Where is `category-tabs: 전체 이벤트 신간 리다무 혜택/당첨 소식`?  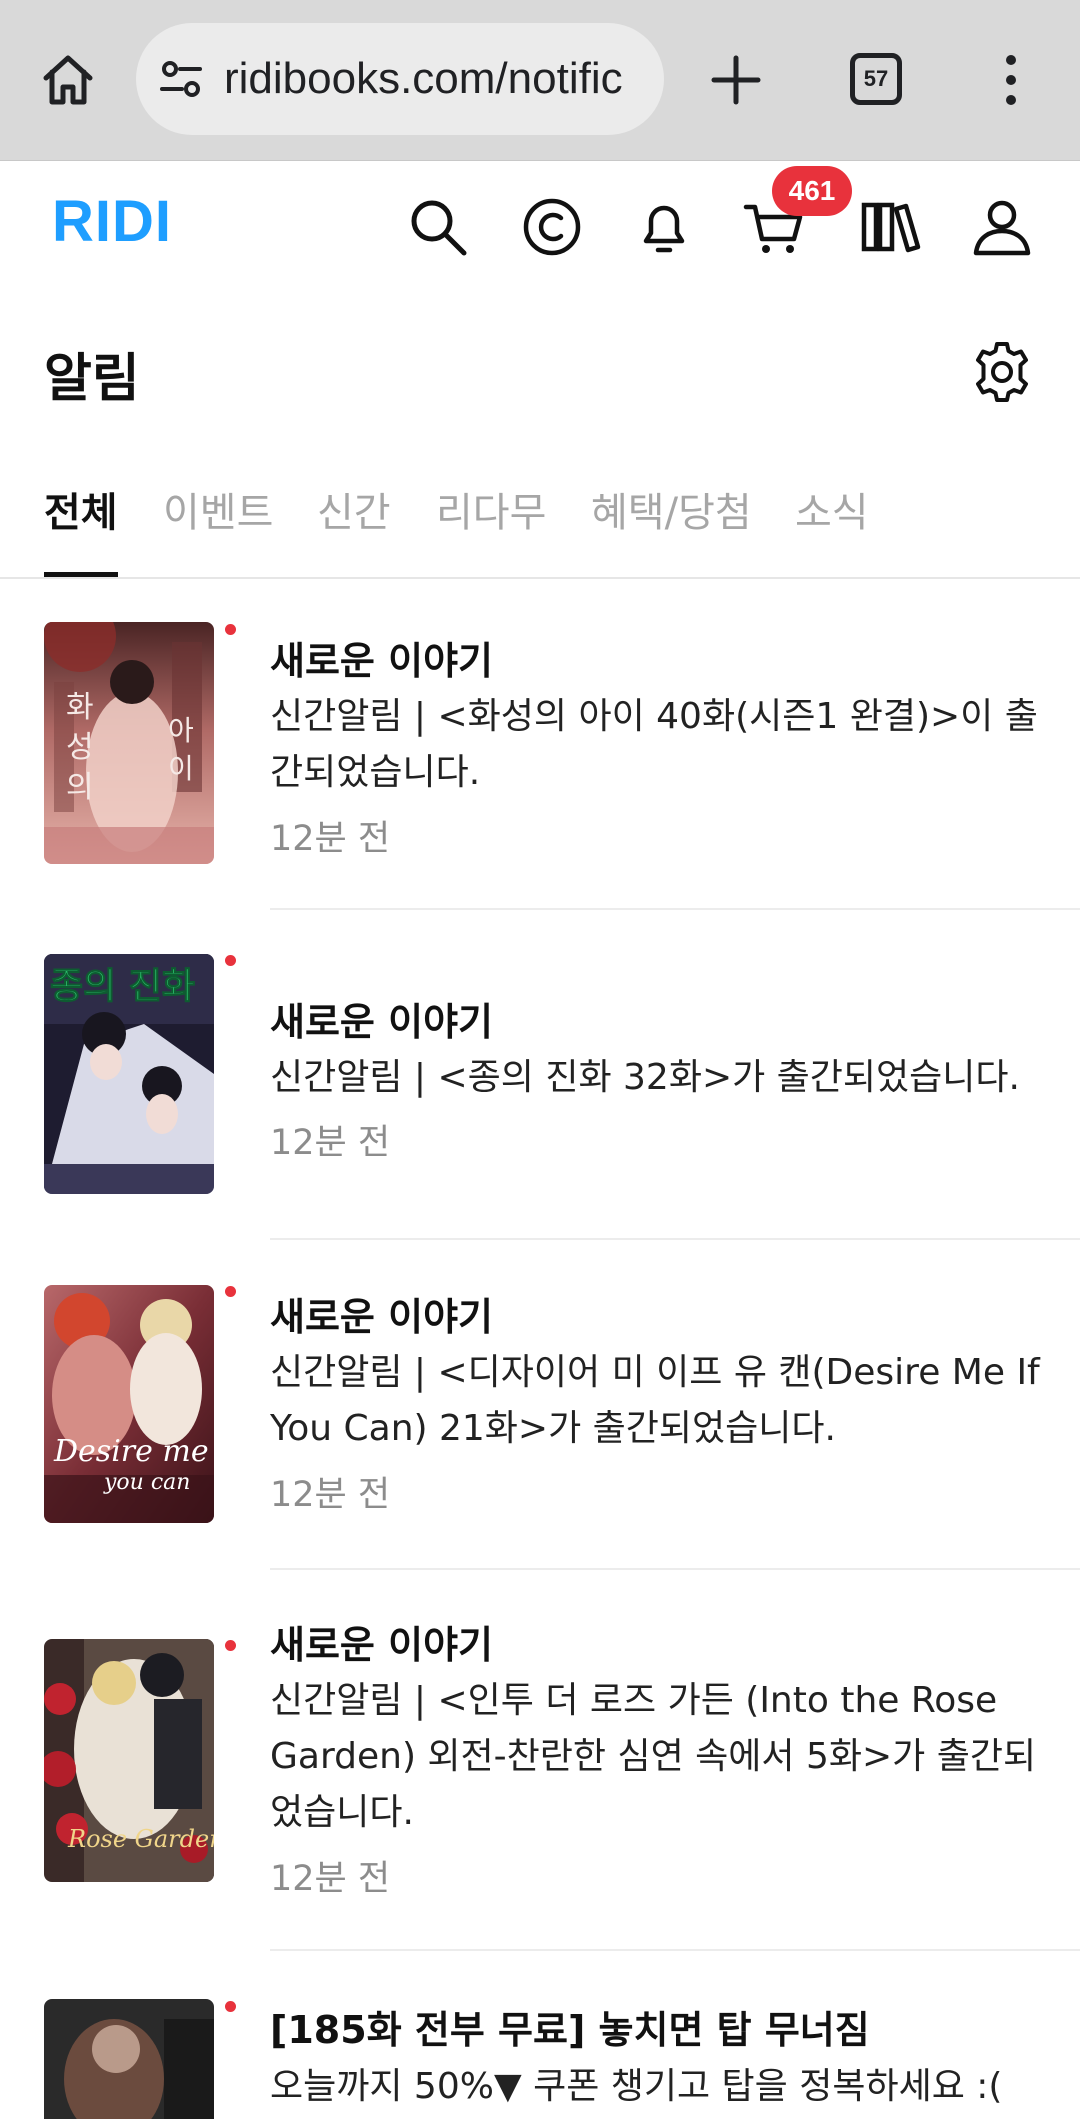 category-tabs: 전체 이벤트 신간 리다무 혜택/당첨 소식 is located at coordinates (540, 524).